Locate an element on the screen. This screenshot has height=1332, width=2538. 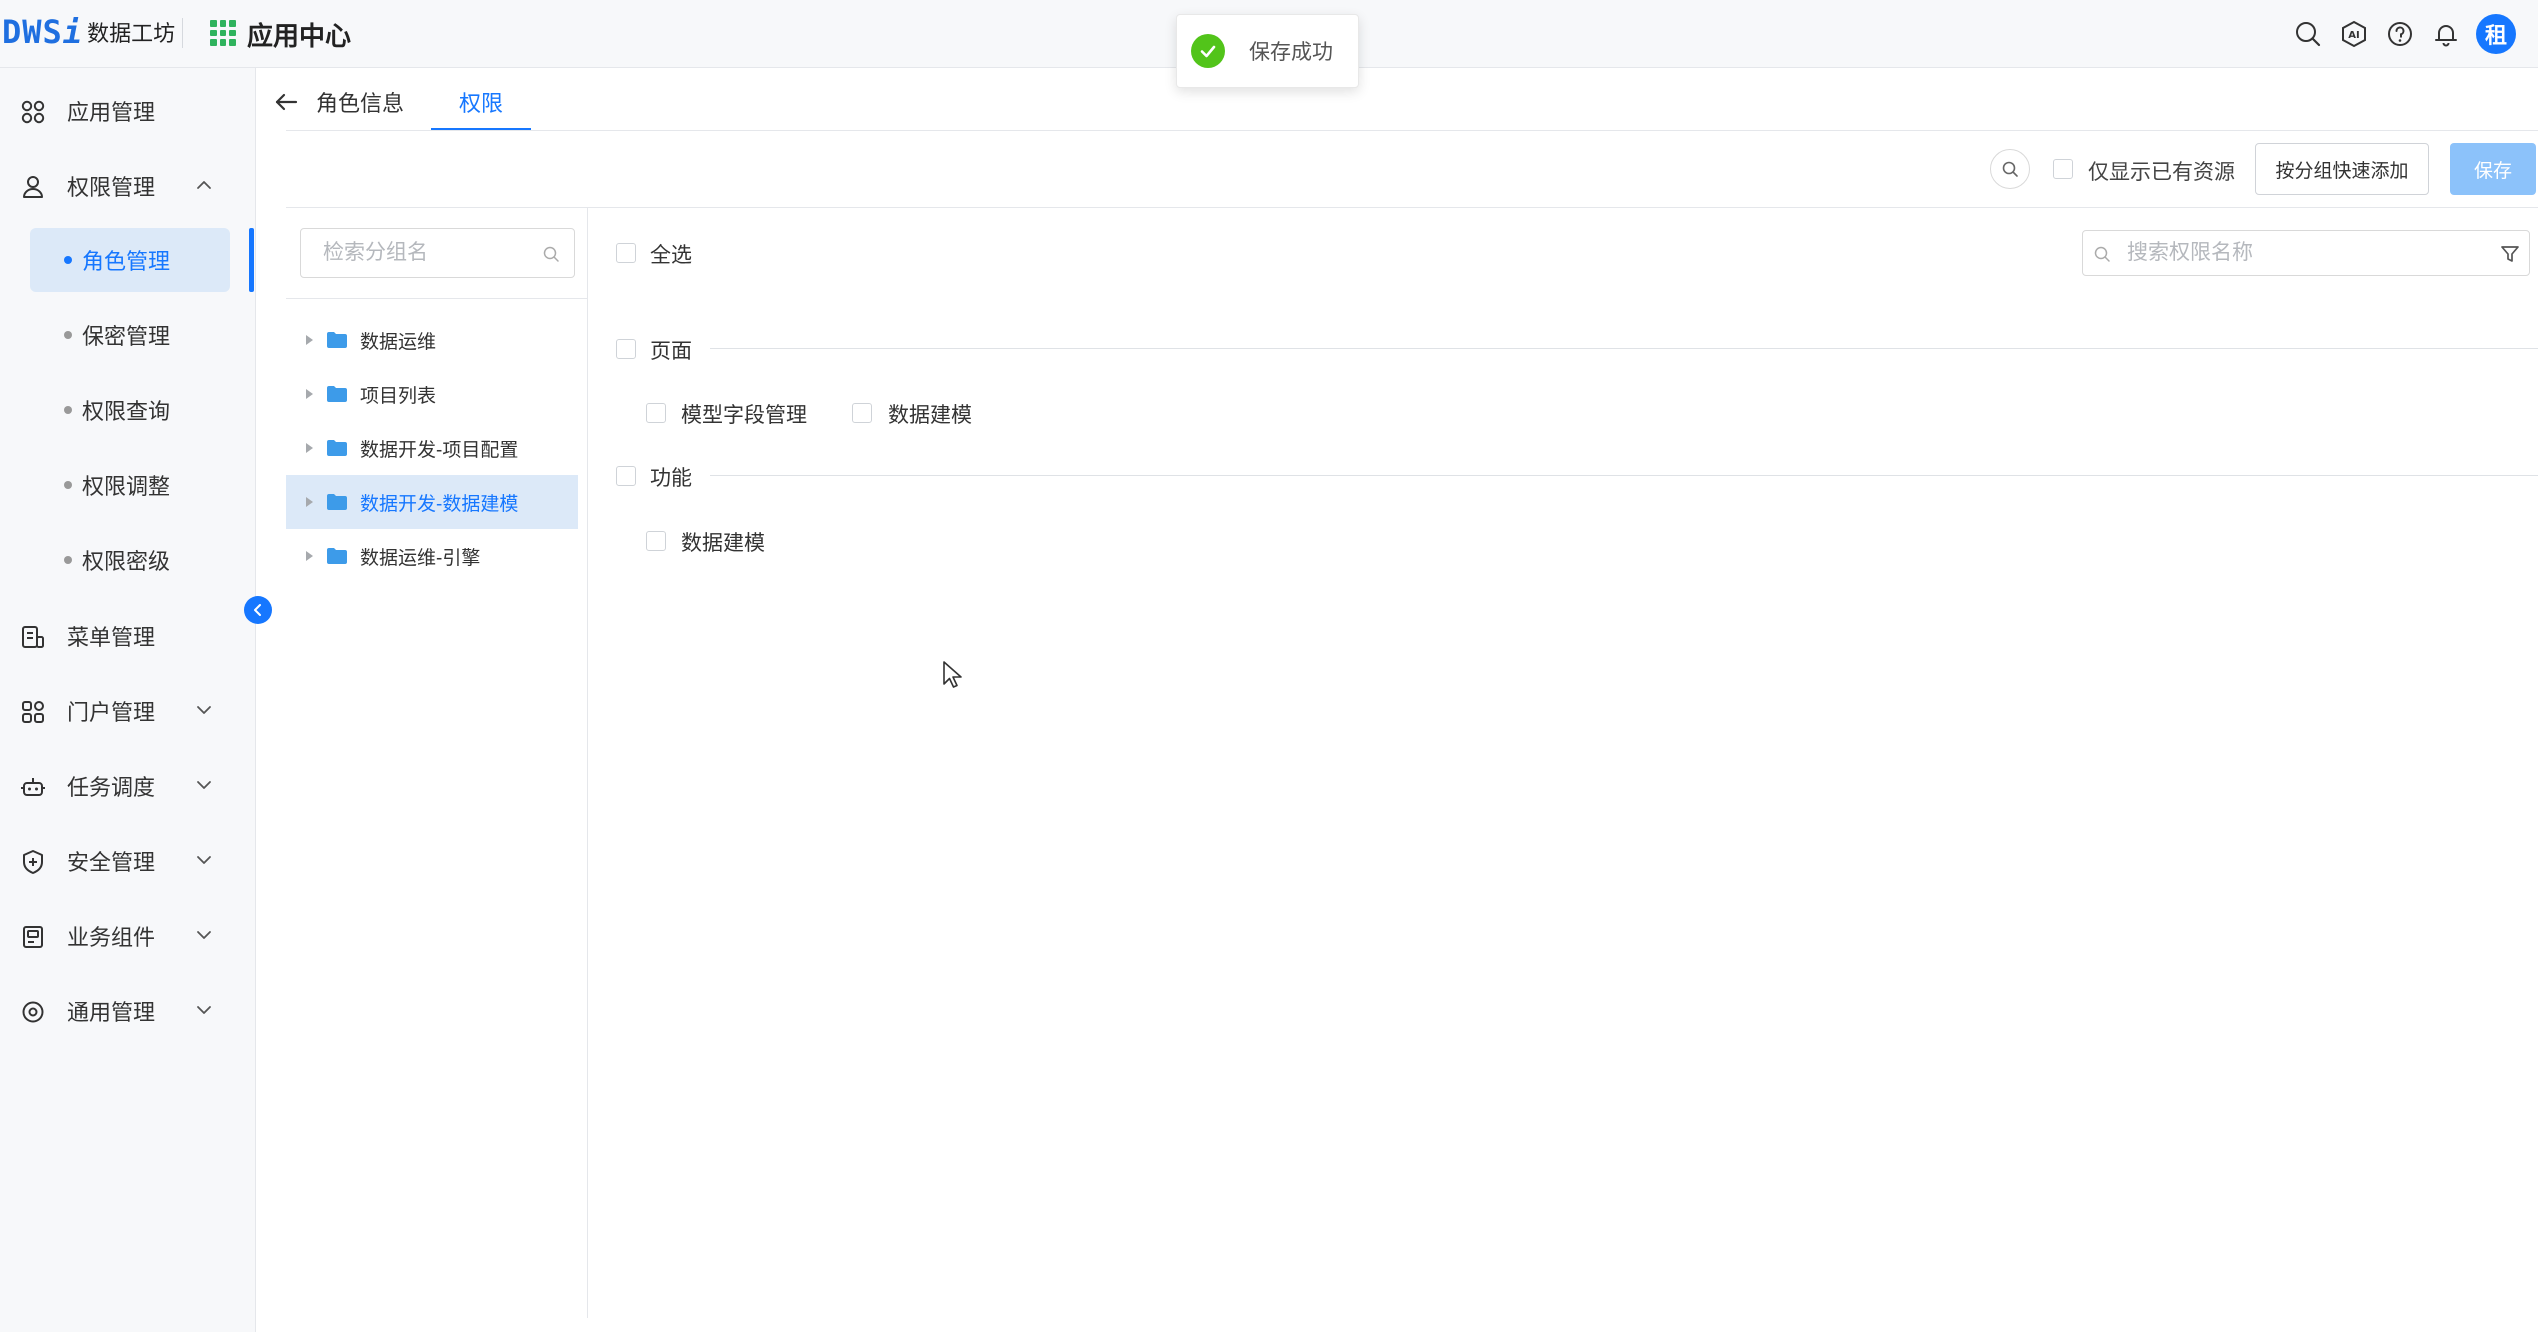
ai-icon: AI is located at coordinates (2354, 34).